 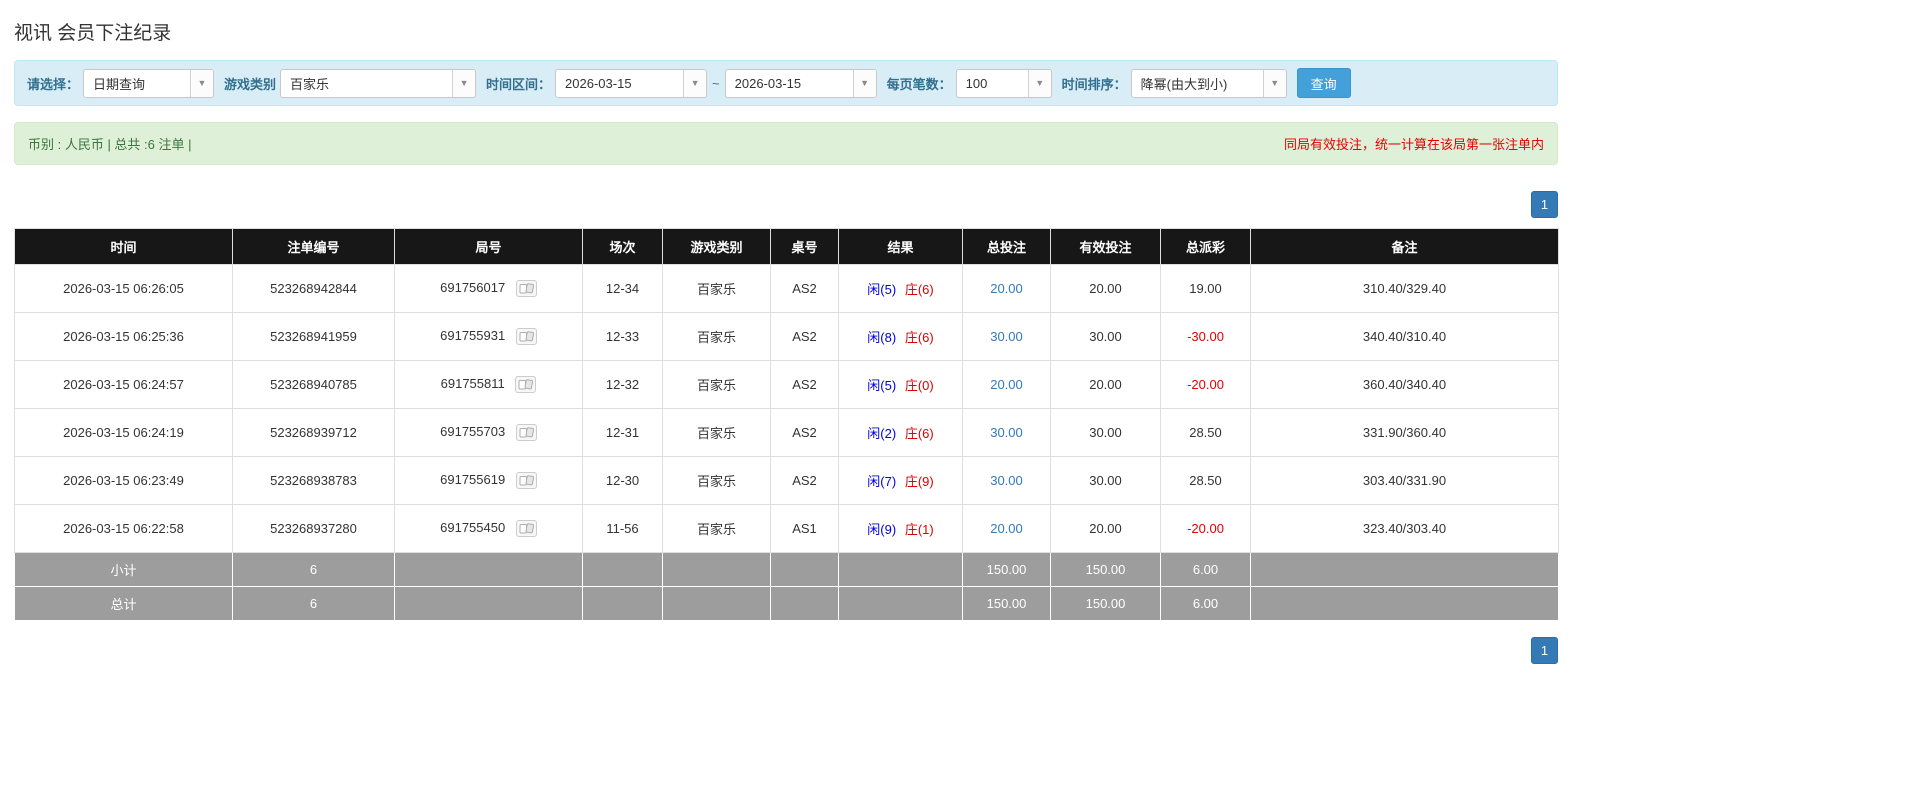 I want to click on sort-order-label: 时间排序：, so click(x=1094, y=84).